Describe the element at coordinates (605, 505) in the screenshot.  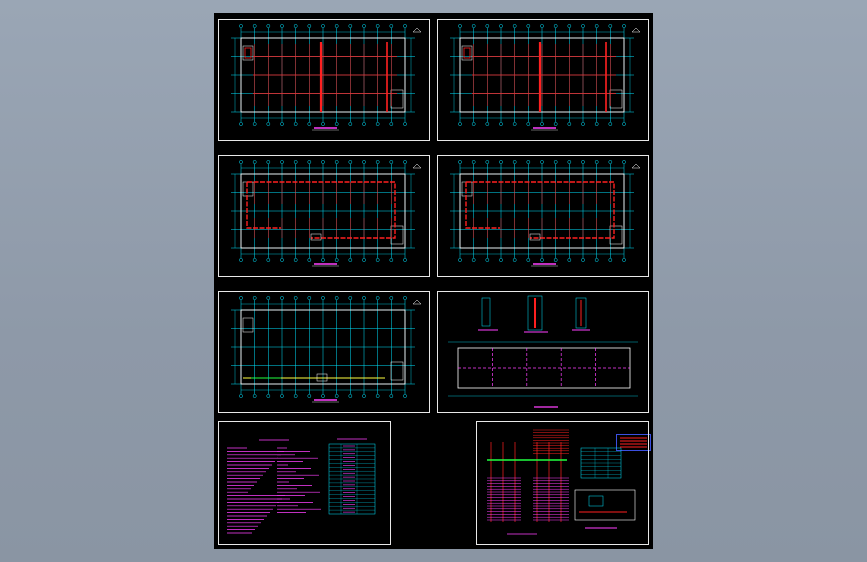
I see `pump-room-plan` at that location.